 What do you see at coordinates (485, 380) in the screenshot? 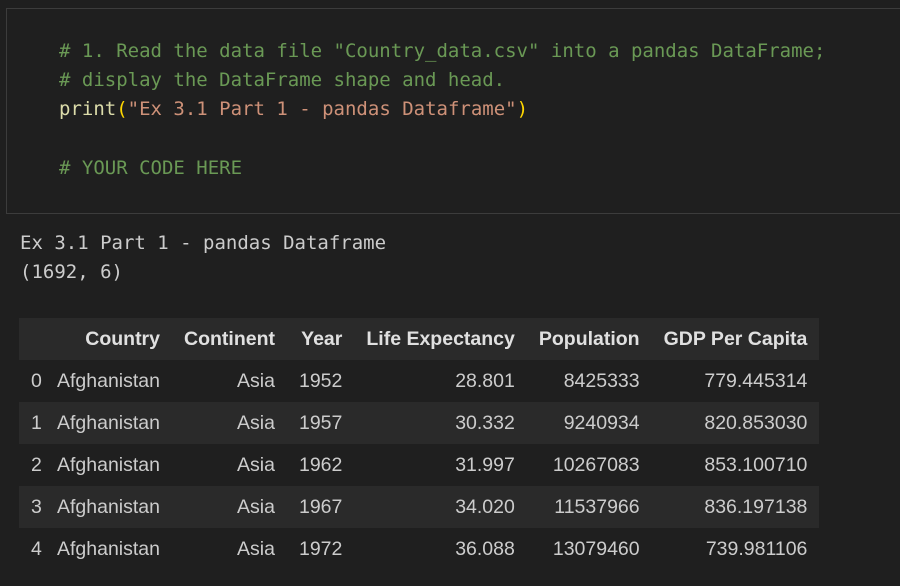
I see `cell-life-expectancy: 28.801` at bounding box center [485, 380].